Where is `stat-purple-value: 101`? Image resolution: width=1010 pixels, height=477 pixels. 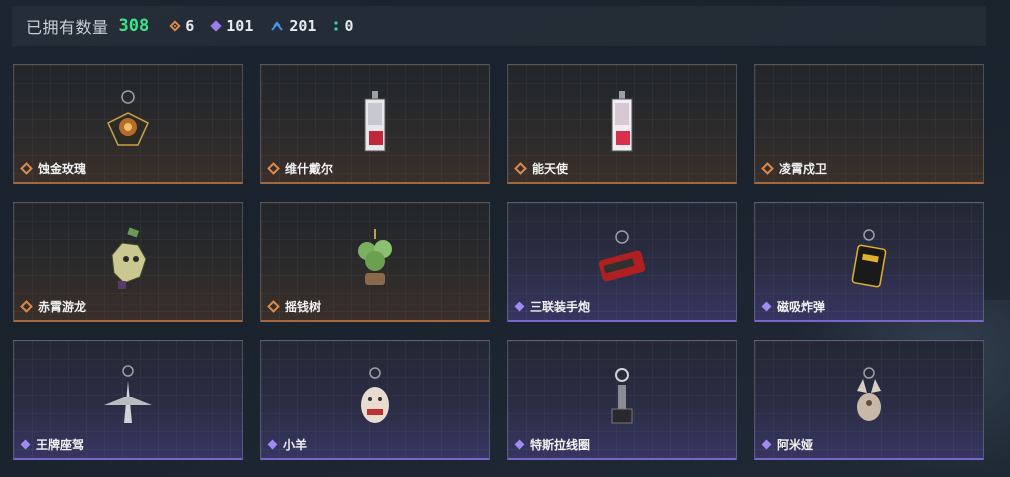 stat-purple-value: 101 is located at coordinates (240, 26).